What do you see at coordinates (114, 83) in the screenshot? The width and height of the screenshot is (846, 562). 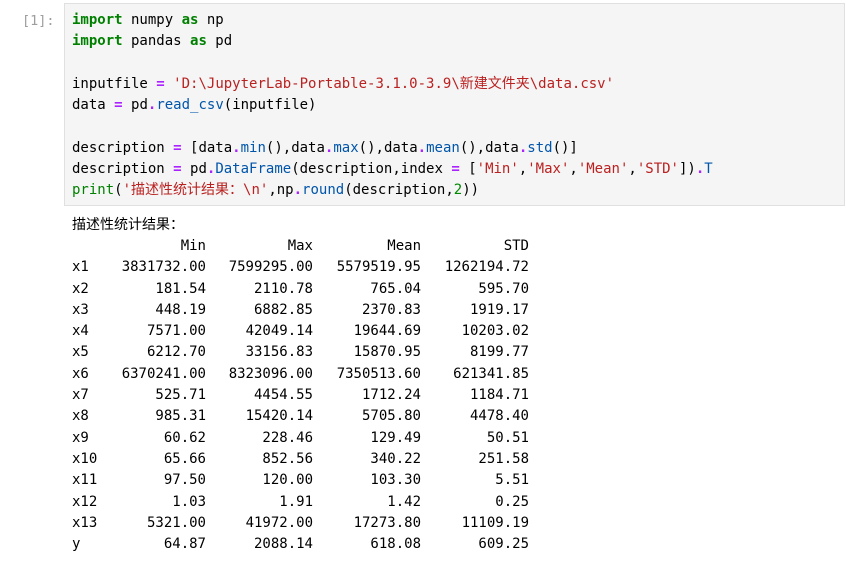 I see `code-token: inputfile` at bounding box center [114, 83].